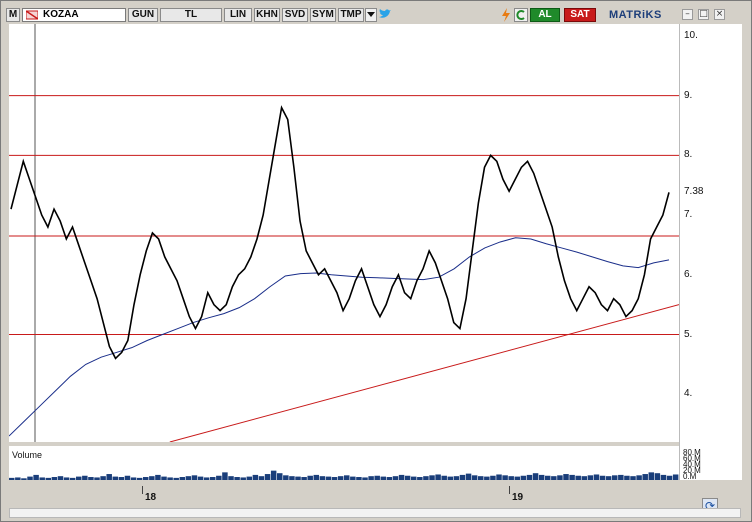 The image size is (752, 522). What do you see at coordinates (691, 35) in the screenshot?
I see `price-tick-label: 10.` at bounding box center [691, 35].